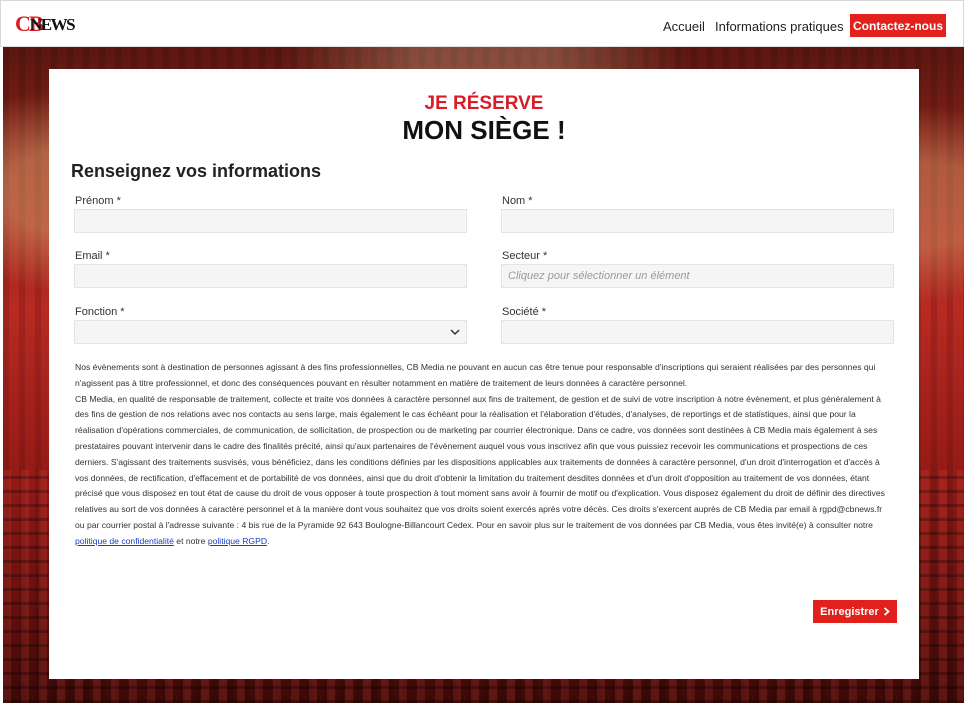  I want to click on secteur-placeholder: Cliquez pour sélectionner un élément, so click(599, 276).